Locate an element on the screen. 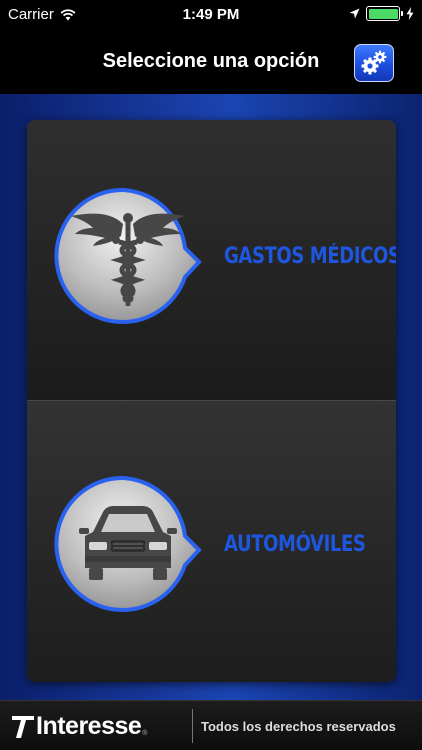 This screenshot has width=422, height=750. footer-divider is located at coordinates (192, 726).